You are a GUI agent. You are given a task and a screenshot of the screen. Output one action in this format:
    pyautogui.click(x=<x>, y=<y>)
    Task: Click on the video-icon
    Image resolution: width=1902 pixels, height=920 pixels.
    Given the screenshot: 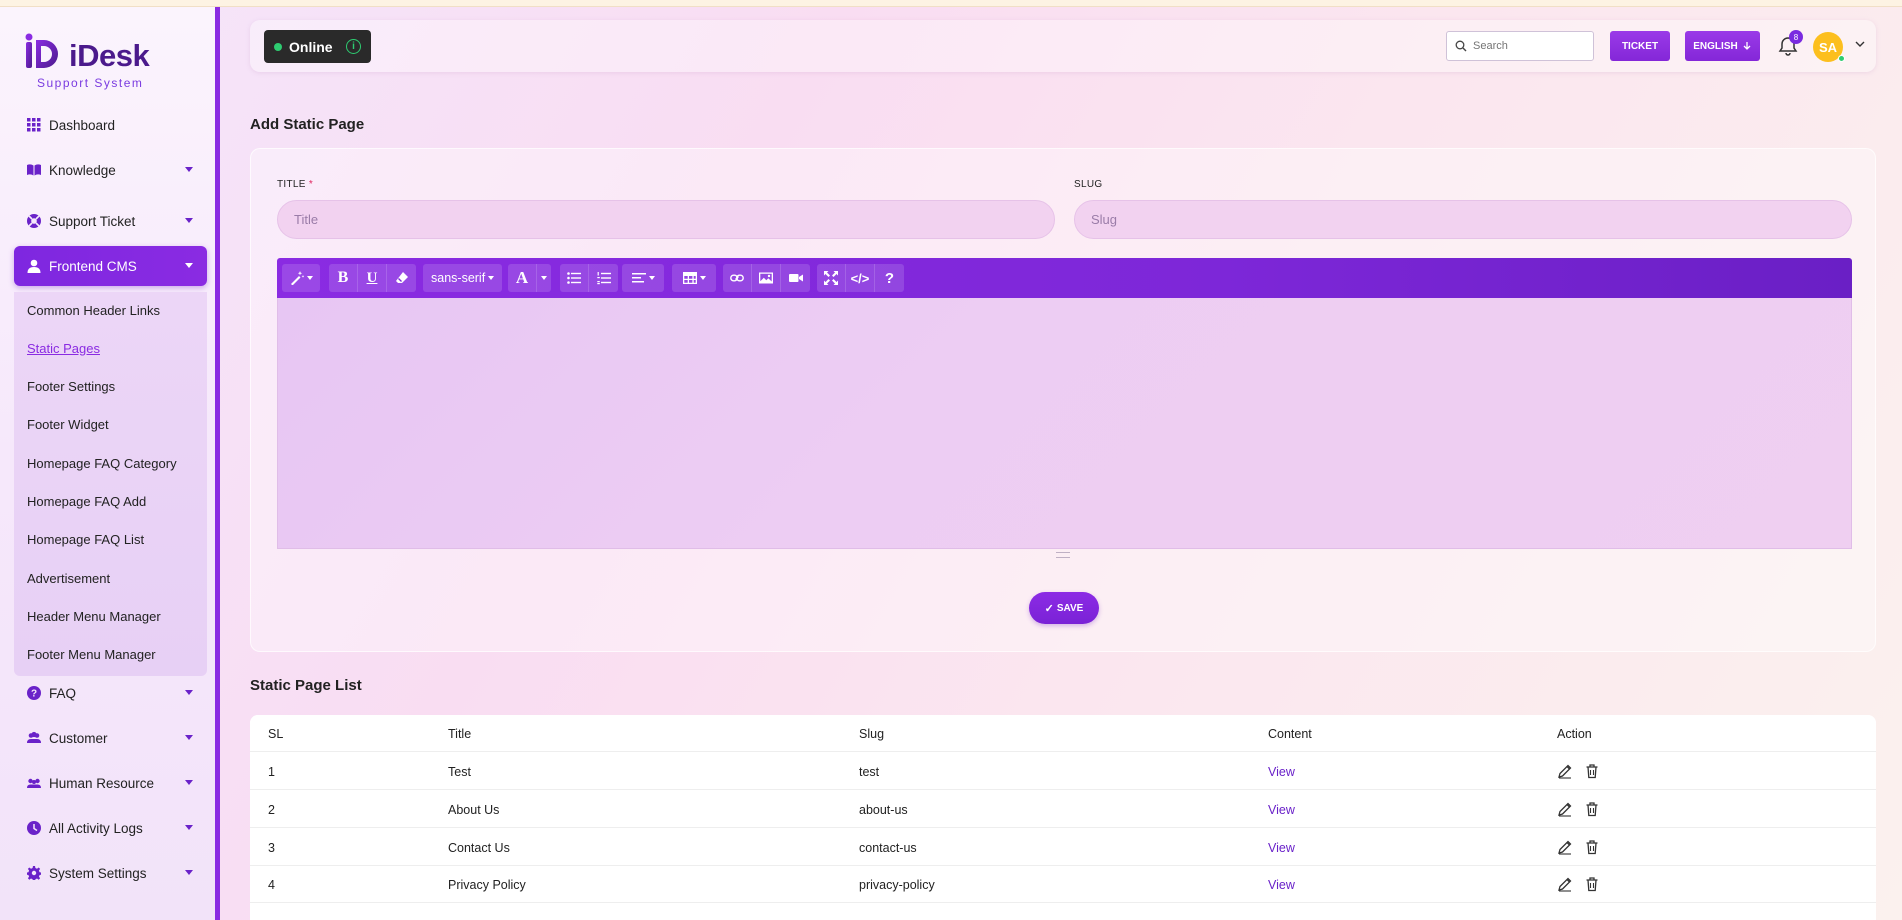 What is the action you would take?
    pyautogui.click(x=795, y=278)
    